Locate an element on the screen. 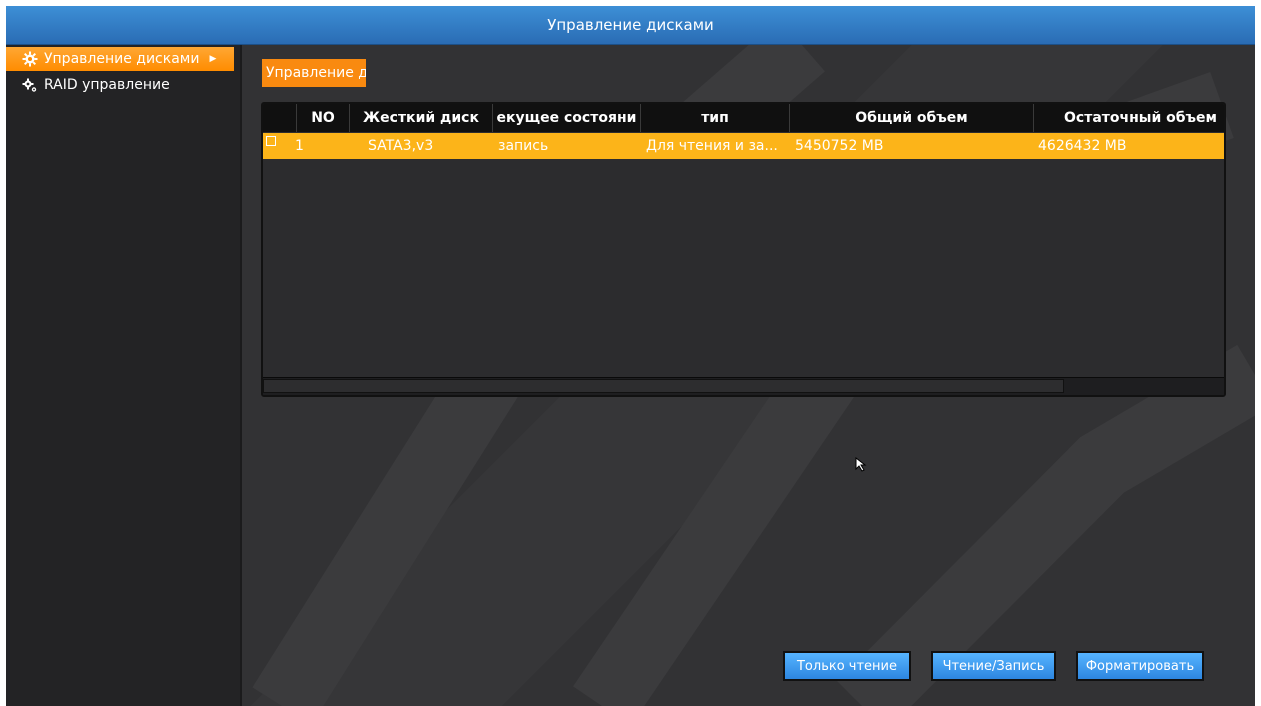  horizontal-scrollbar is located at coordinates (743, 386).